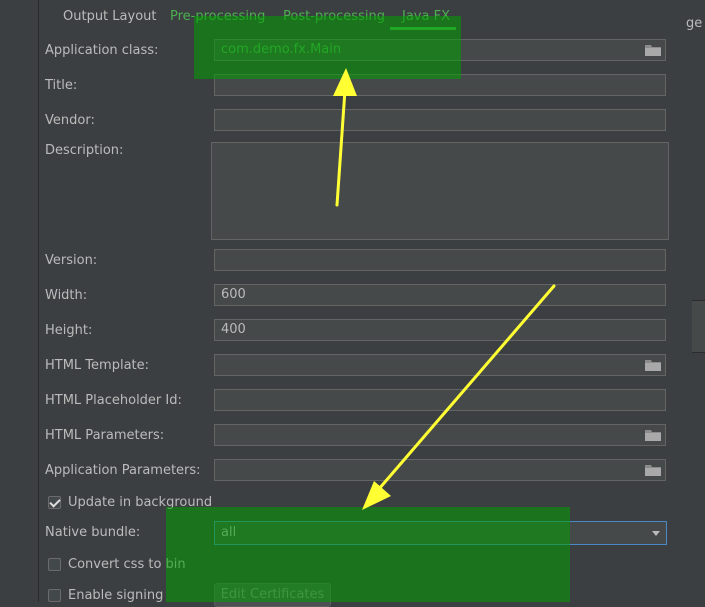 This screenshot has height=607, width=705. Describe the element at coordinates (440, 260) in the screenshot. I see `version-field` at that location.